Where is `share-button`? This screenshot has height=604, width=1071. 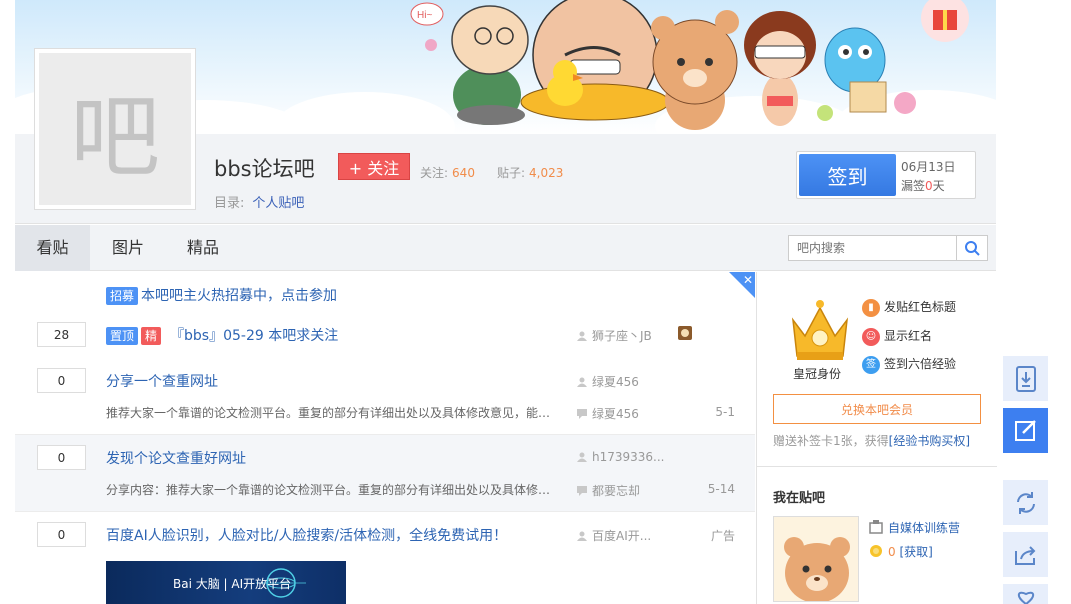
share-button is located at coordinates (1025, 554).